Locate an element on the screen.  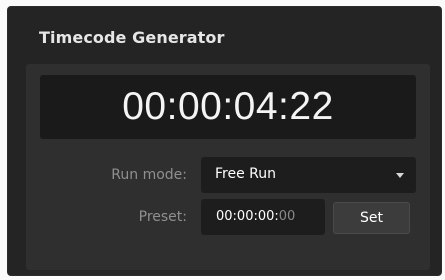
preset-timecode-input: 00:00:00:00 is located at coordinates (263, 217).